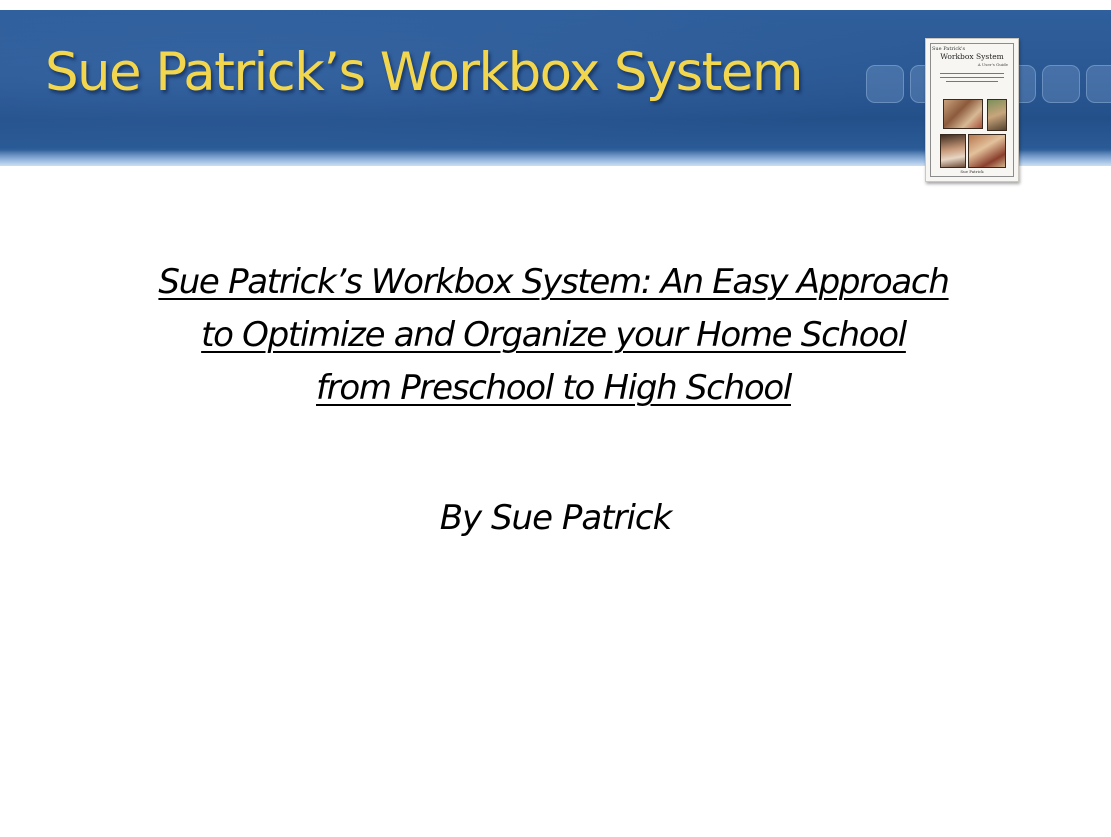 This screenshot has width=1111, height=837. What do you see at coordinates (424, 72) in the screenshot?
I see `slide-title: Sue Patrick’s Workbox System` at bounding box center [424, 72].